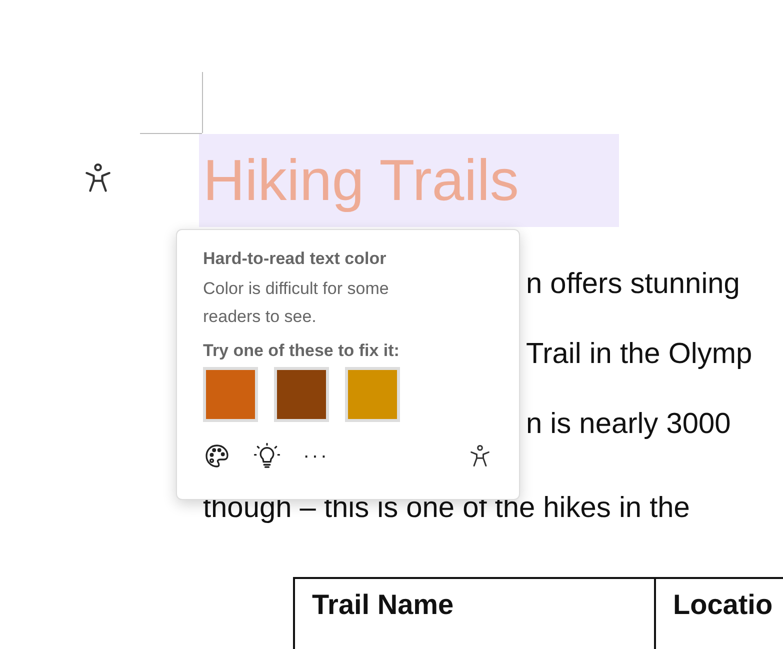 The image size is (783, 649). What do you see at coordinates (301, 351) in the screenshot?
I see `popup-prompt: Try one of these to fix it:` at bounding box center [301, 351].